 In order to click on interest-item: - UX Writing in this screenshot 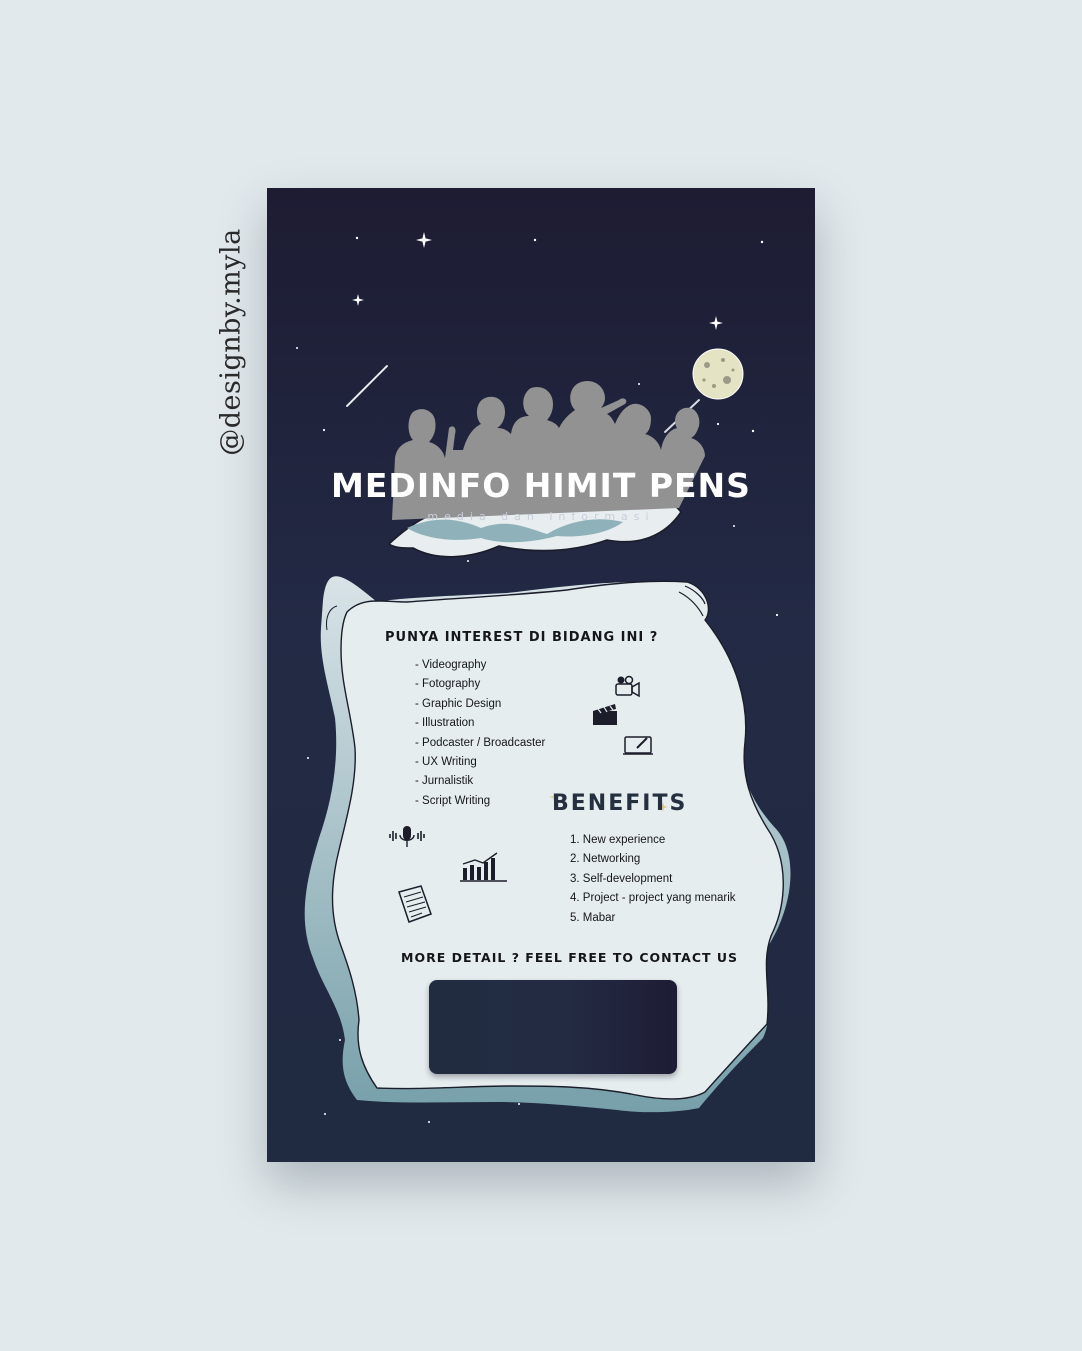, I will do `click(446, 762)`.